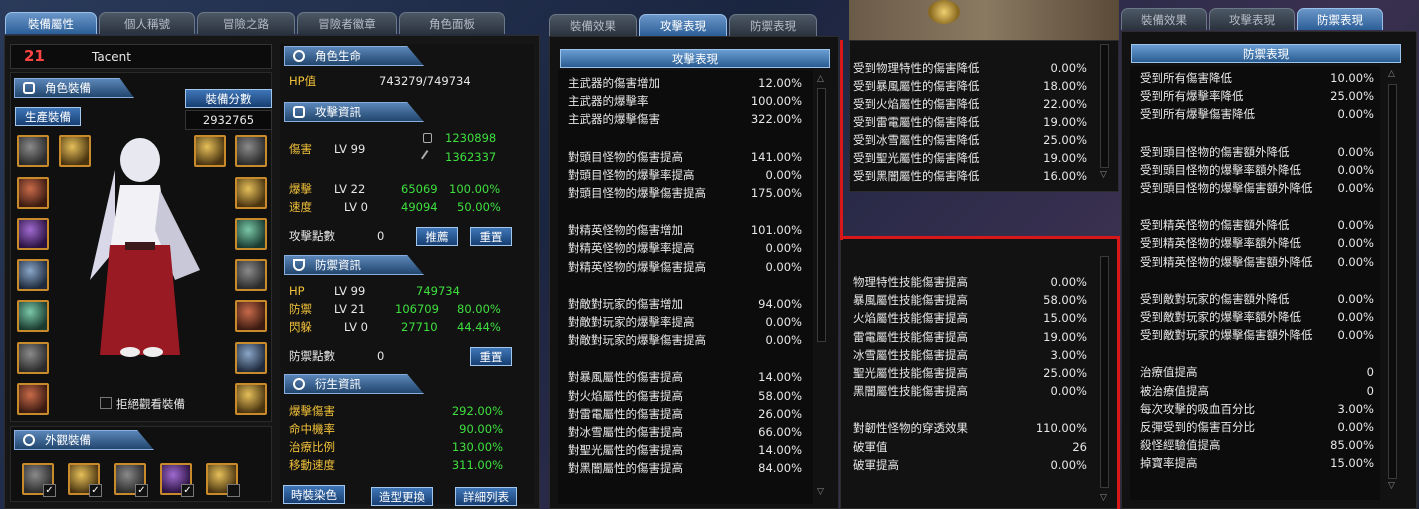 This screenshot has height=509, width=1419. Describe the element at coordinates (223, 480) in the screenshot. I see `appearance-slot-5: ✓` at that location.